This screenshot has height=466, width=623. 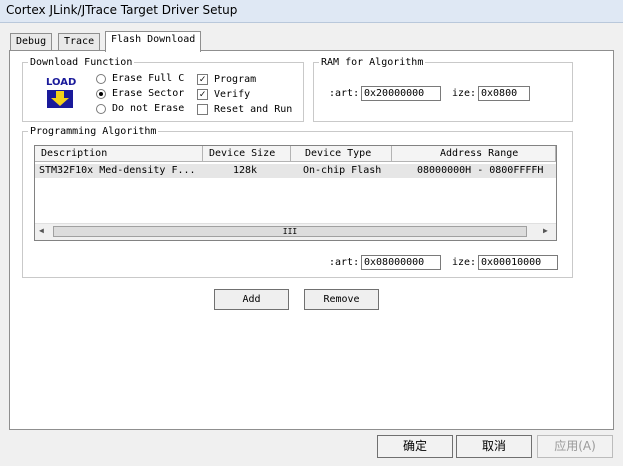 What do you see at coordinates (101, 79) in the screenshot?
I see `erase-full-chip-radio` at bounding box center [101, 79].